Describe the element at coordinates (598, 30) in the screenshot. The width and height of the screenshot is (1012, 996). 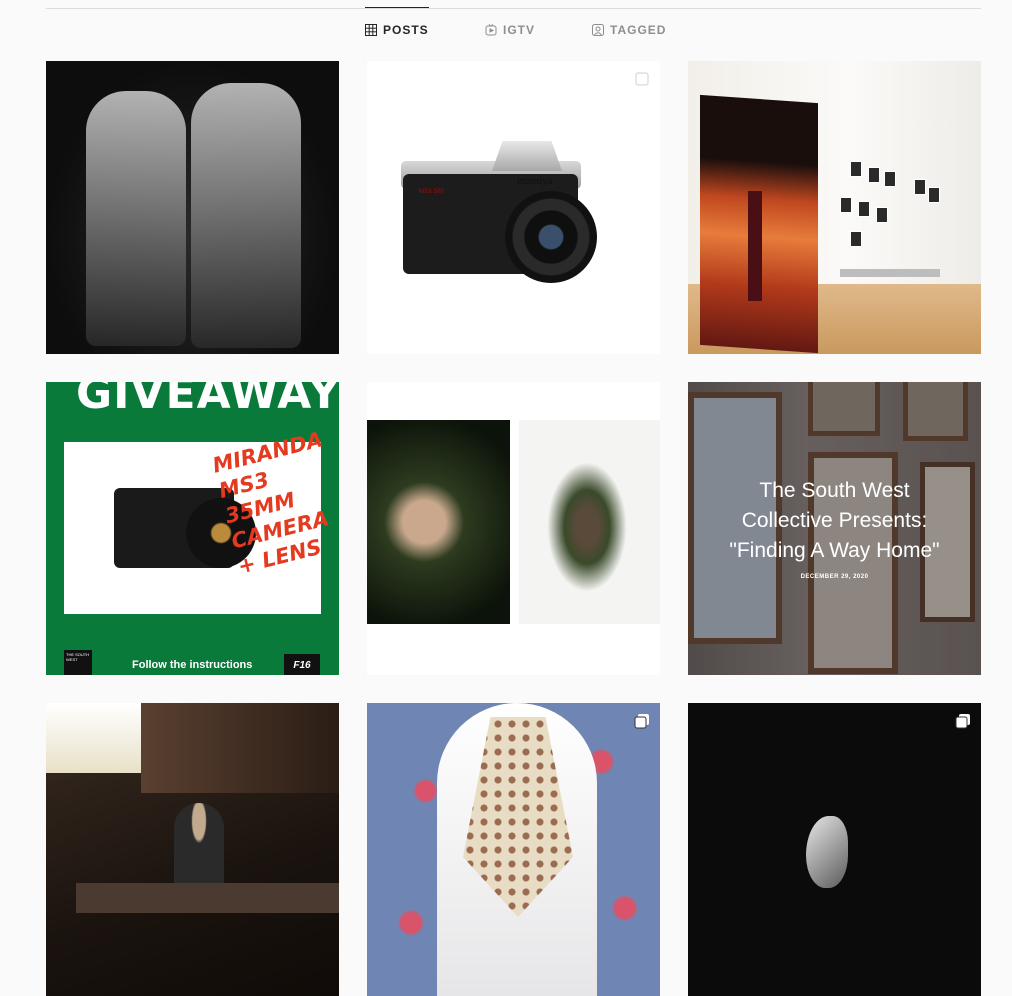
I see `tagged-icon` at that location.